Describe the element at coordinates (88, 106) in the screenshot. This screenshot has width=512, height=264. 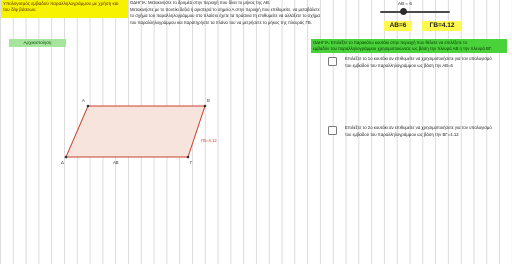
I see `point-a` at that location.